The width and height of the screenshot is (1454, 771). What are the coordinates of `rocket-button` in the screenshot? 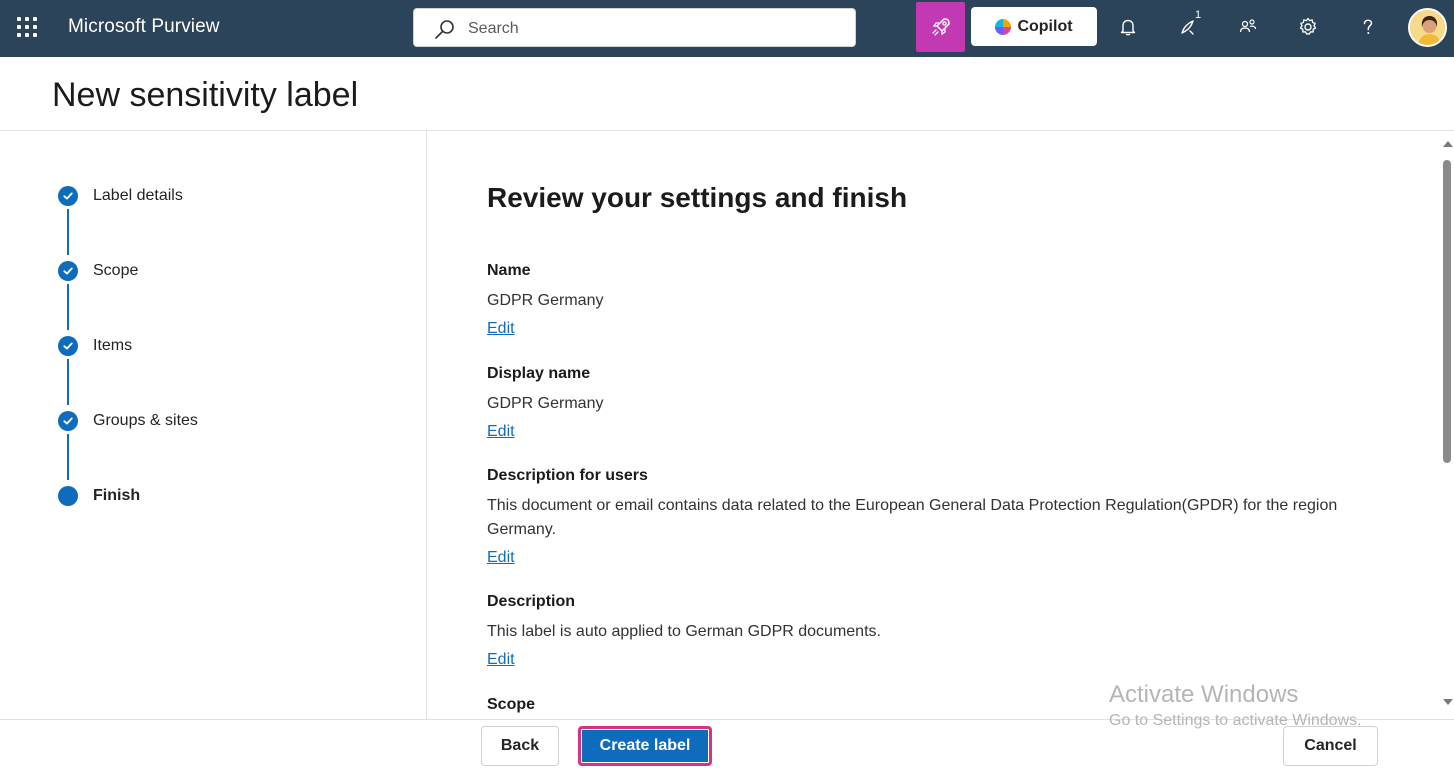 It's located at (940, 27).